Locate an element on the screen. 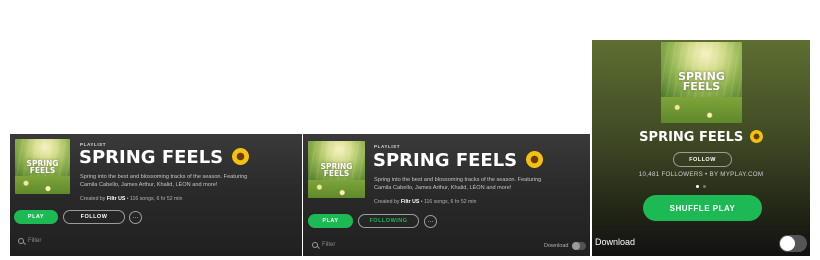 This screenshot has width=820, height=260. mobile-playlist-title: SPRING FEELS is located at coordinates (701, 137).